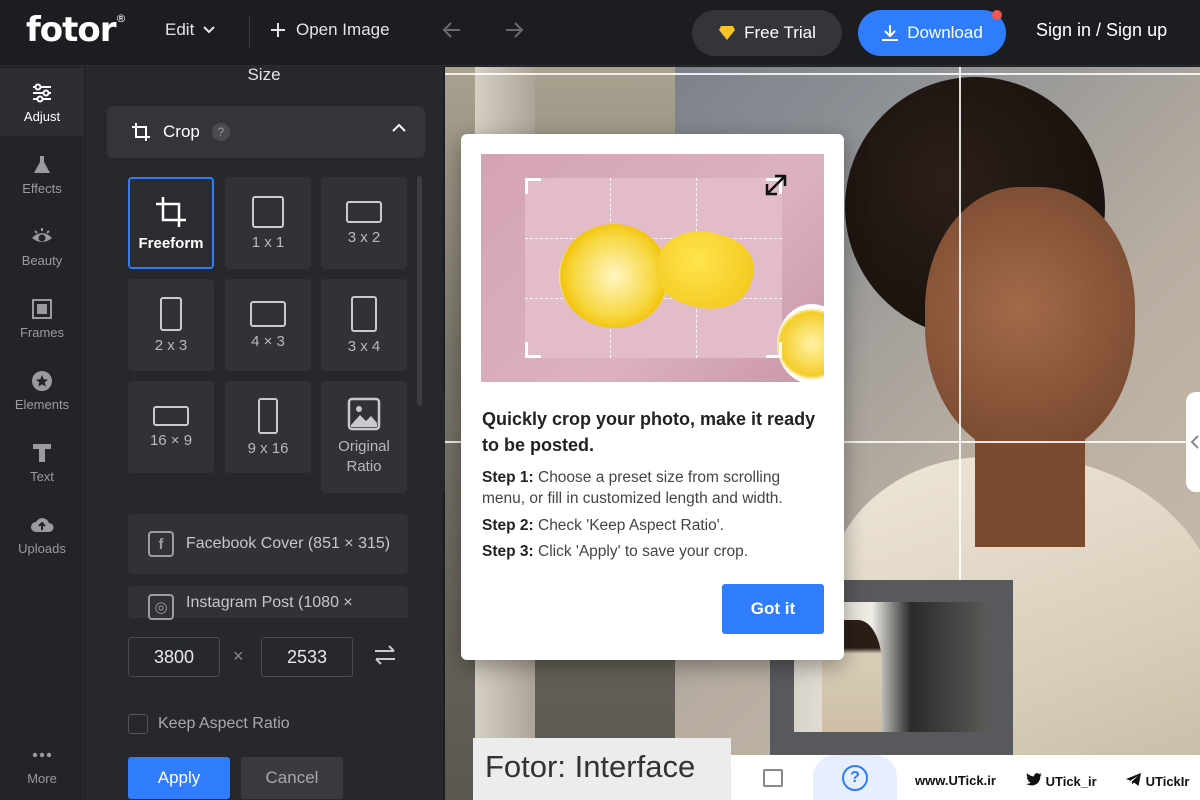 This screenshot has height=800, width=1200. What do you see at coordinates (180, 29) in the screenshot?
I see `edit-menu-label: Edit` at bounding box center [180, 29].